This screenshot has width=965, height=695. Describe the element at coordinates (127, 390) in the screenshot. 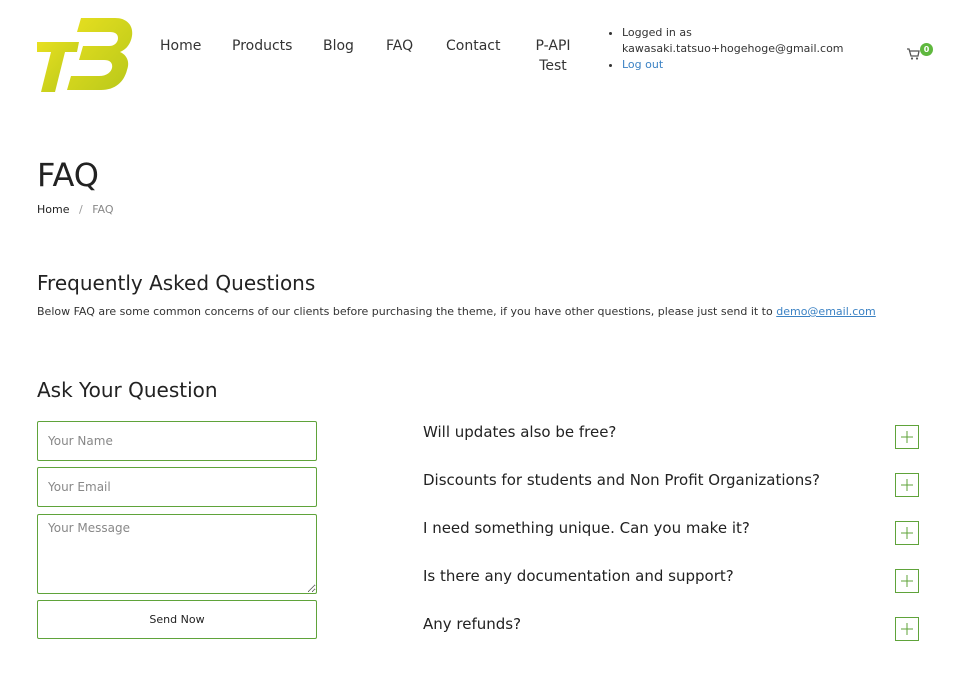

I see `ask-question-title: Ask Your Question` at that location.